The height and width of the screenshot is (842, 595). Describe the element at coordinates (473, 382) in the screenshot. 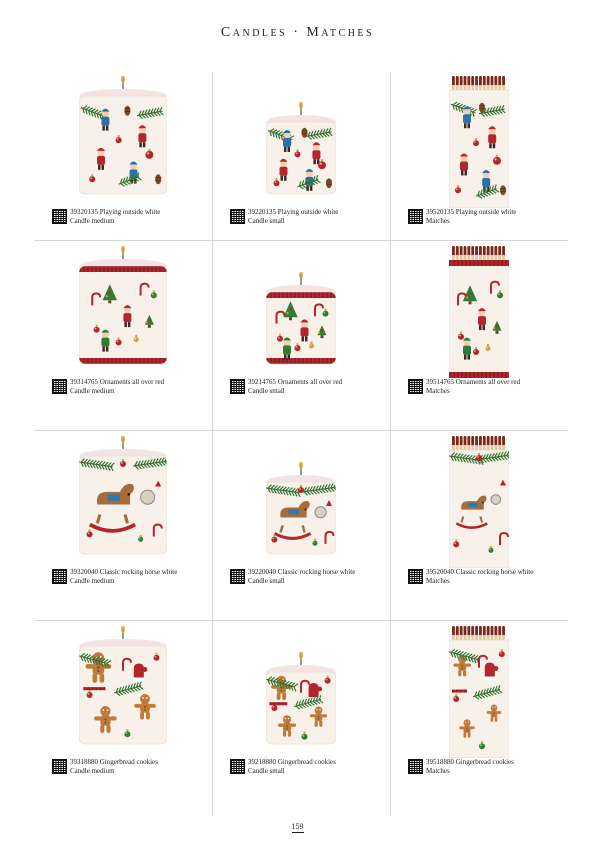

I see `product-code: 39514765 Ornaments all over red` at that location.